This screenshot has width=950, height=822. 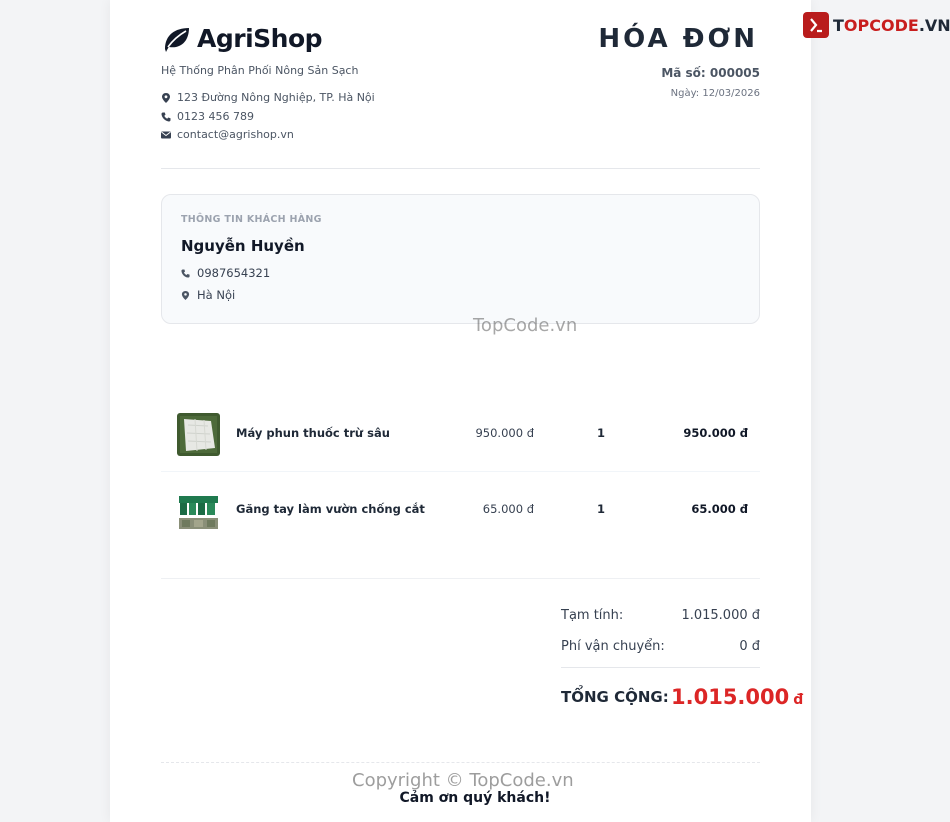 I want to click on item-name: Máy phun thuốc trừ sâu, so click(x=313, y=433).